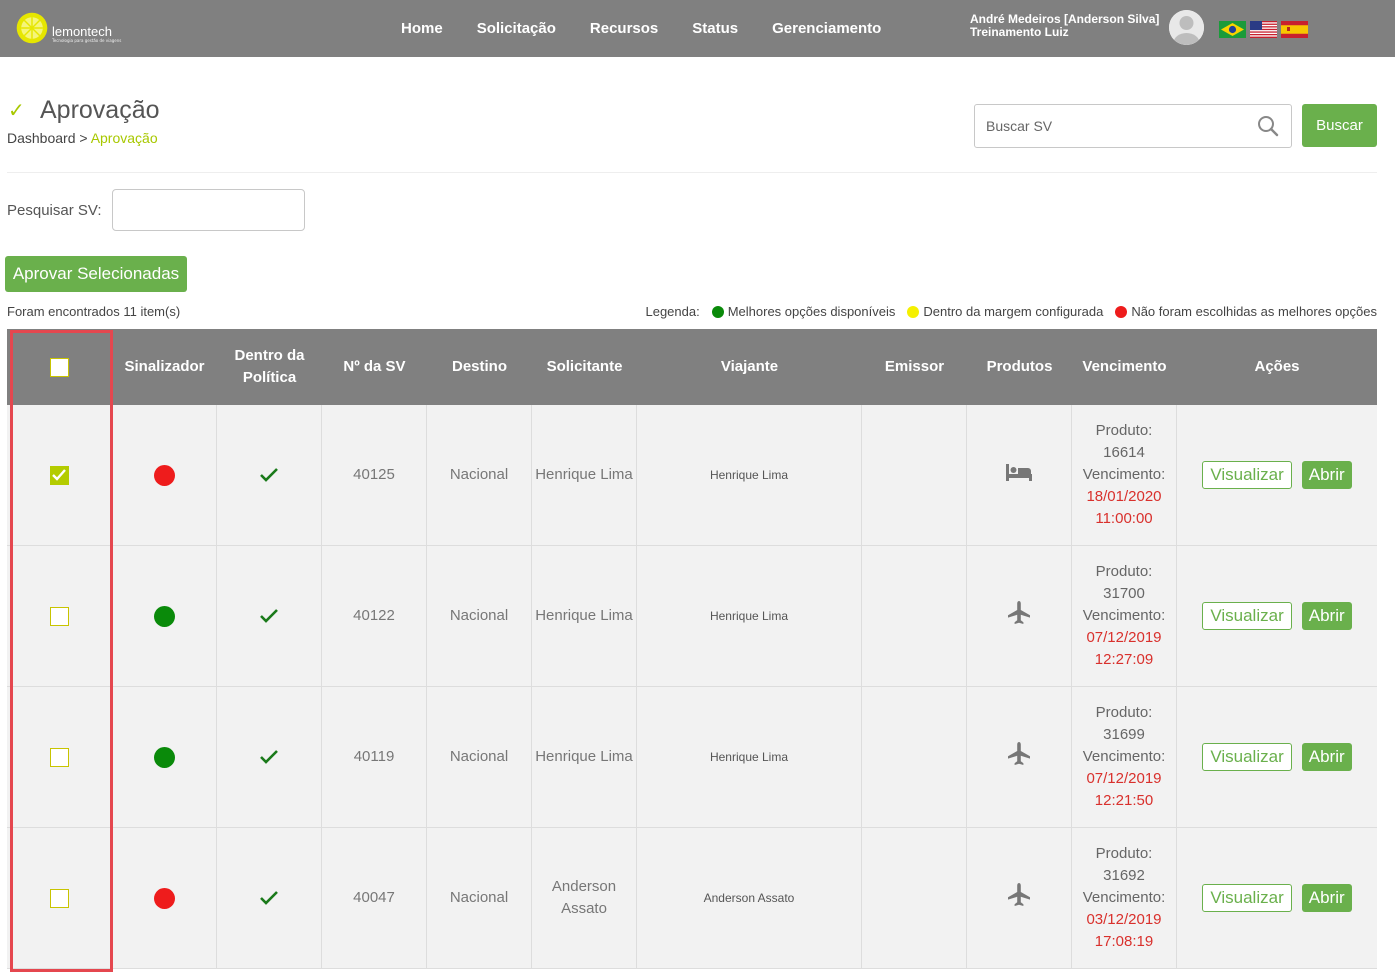 The width and height of the screenshot is (1395, 975). I want to click on select-all-checkbox, so click(59, 367).